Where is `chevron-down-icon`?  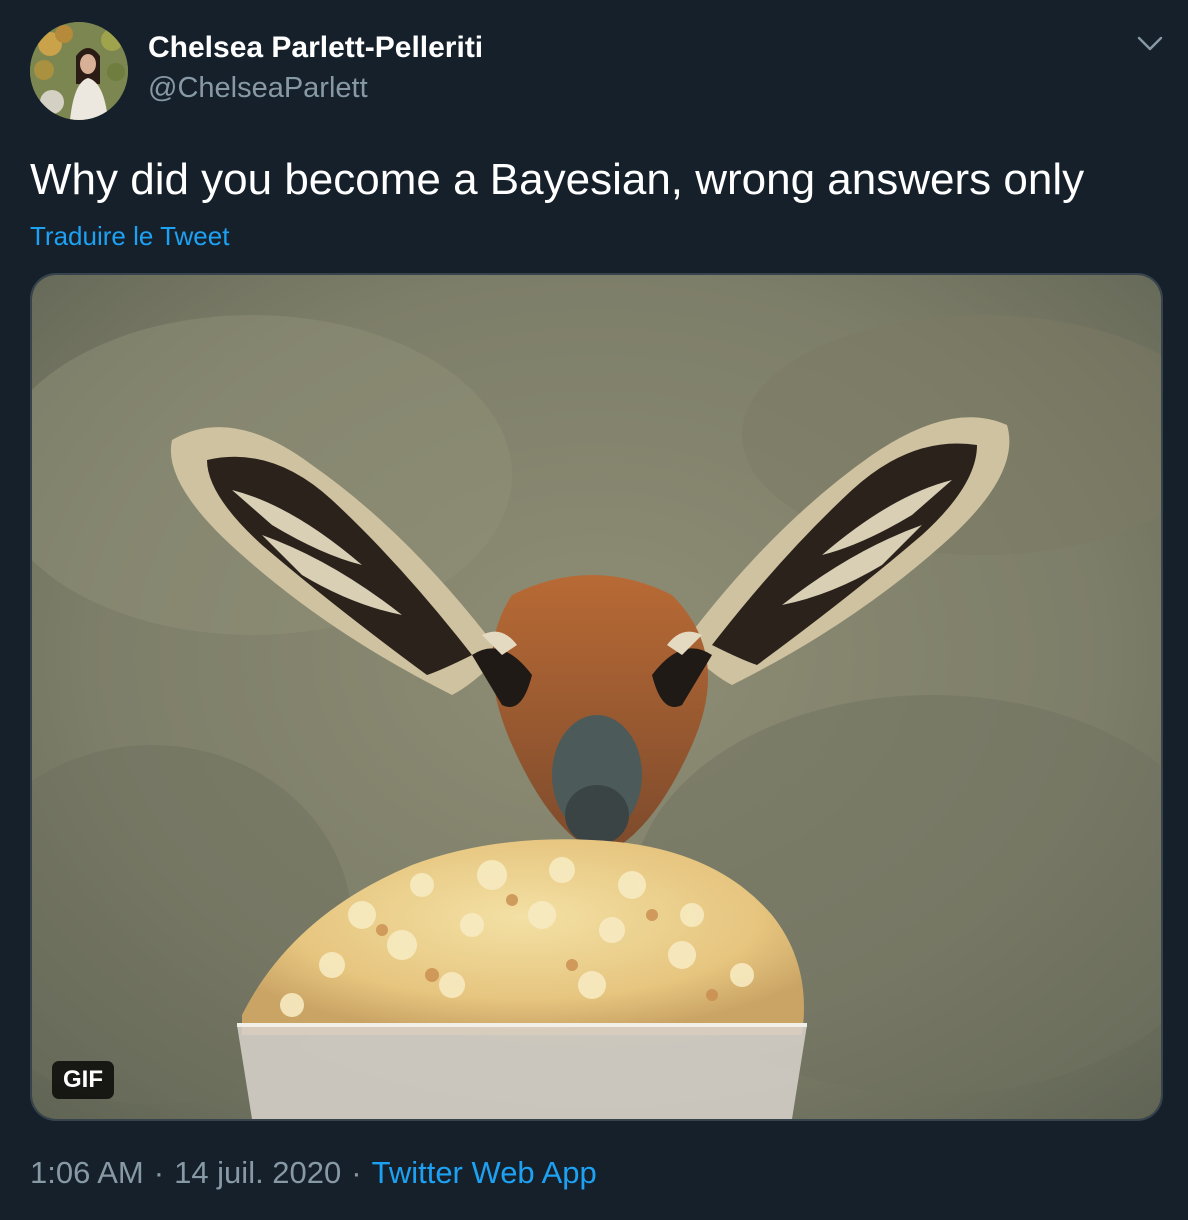
chevron-down-icon is located at coordinates (1150, 43).